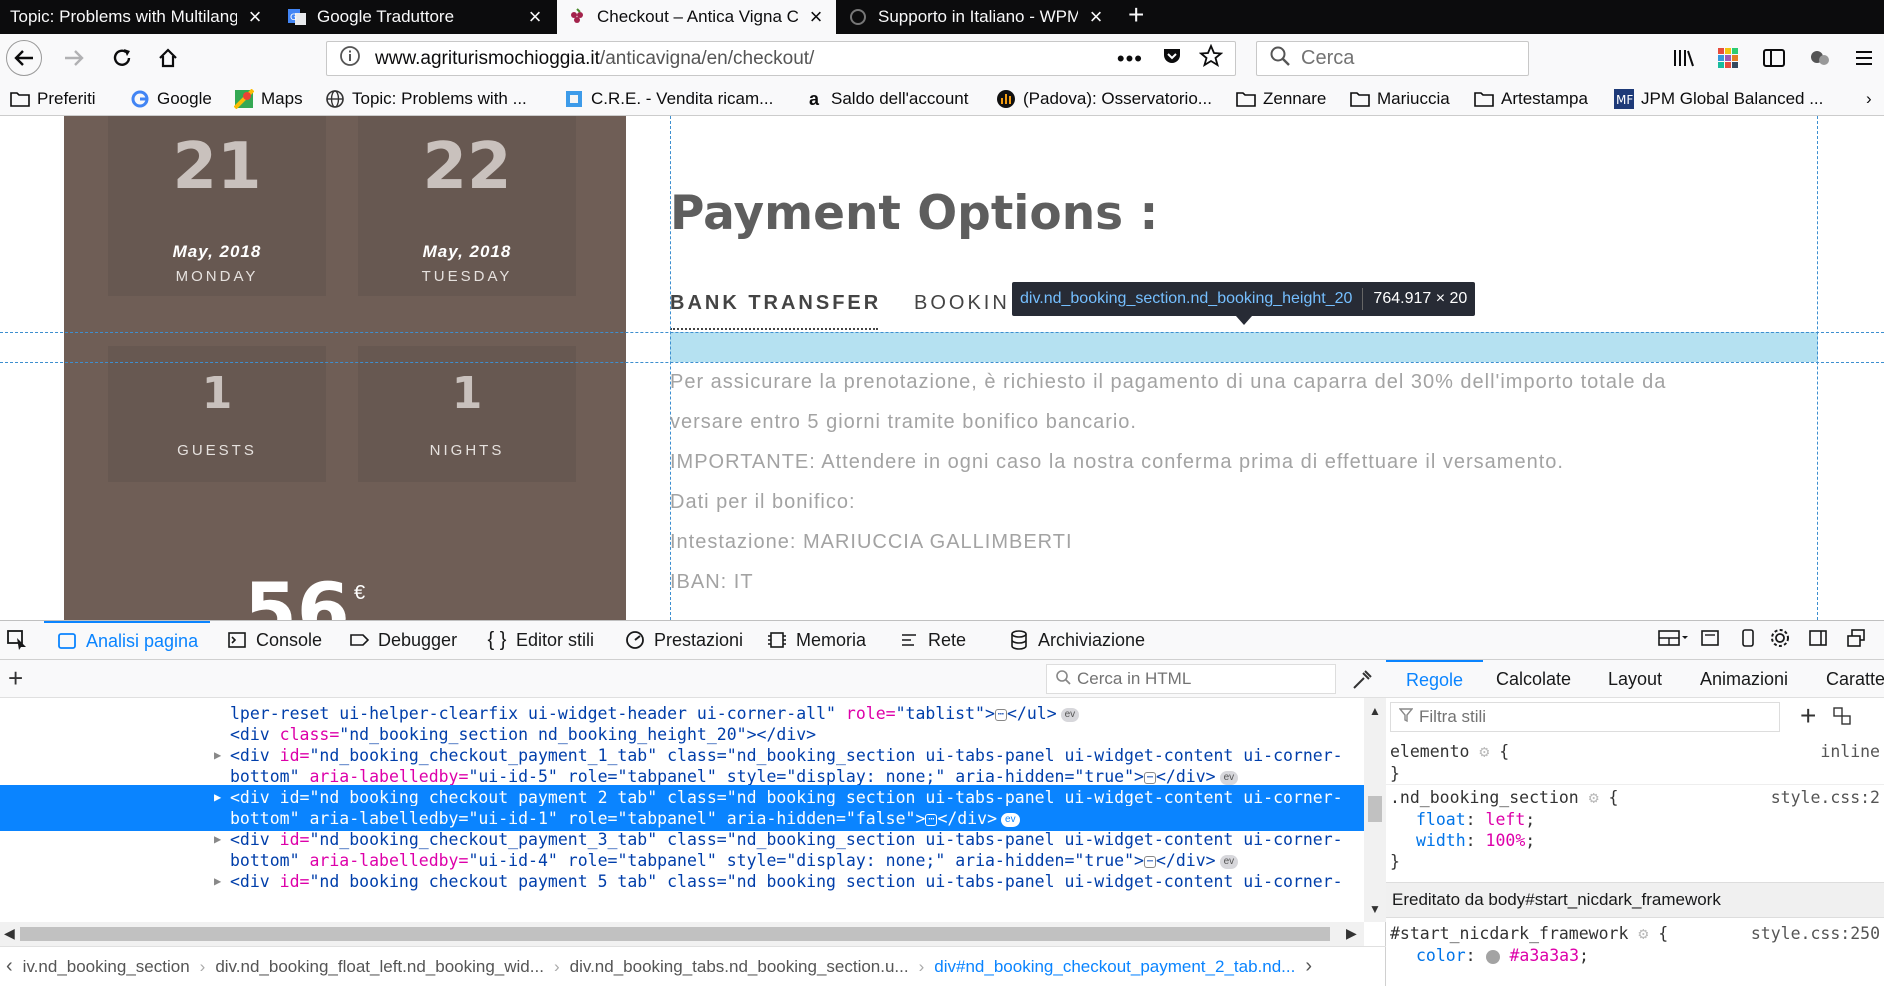 This screenshot has height=986, width=1884. I want to click on responsive-mode-button, so click(1748, 640).